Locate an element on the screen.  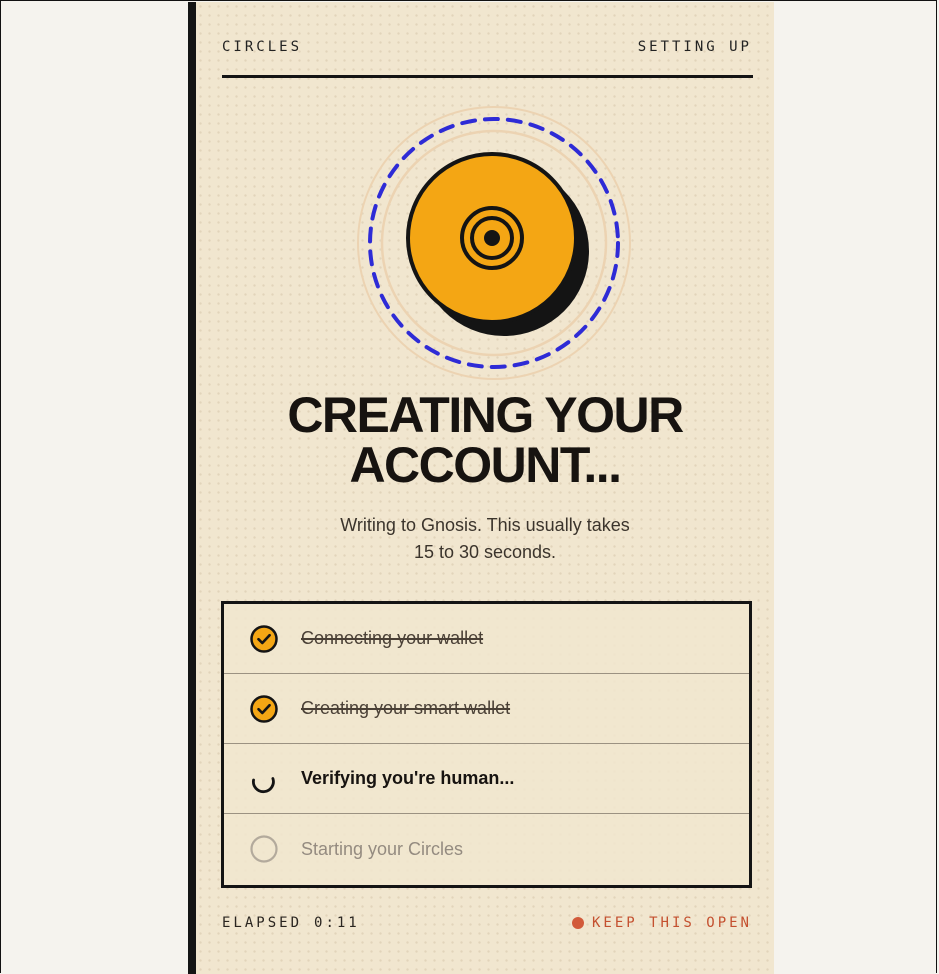
elapsed-timer: ELAPSED 0:11 is located at coordinates (291, 923).